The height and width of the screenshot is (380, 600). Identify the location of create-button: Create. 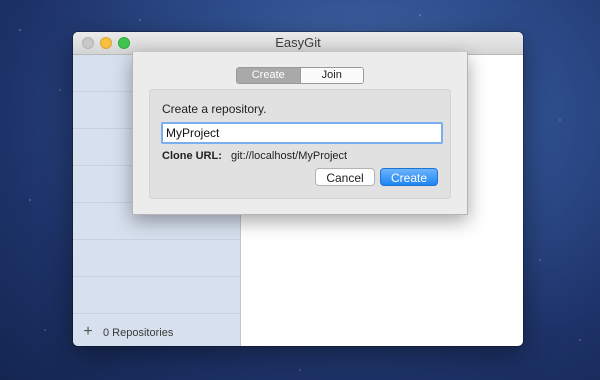
(409, 177).